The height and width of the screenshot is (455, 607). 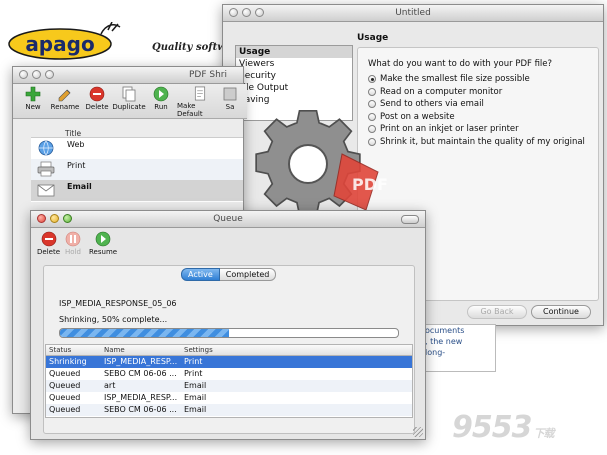 What do you see at coordinates (46, 190) in the screenshot?
I see `email-icon` at bounding box center [46, 190].